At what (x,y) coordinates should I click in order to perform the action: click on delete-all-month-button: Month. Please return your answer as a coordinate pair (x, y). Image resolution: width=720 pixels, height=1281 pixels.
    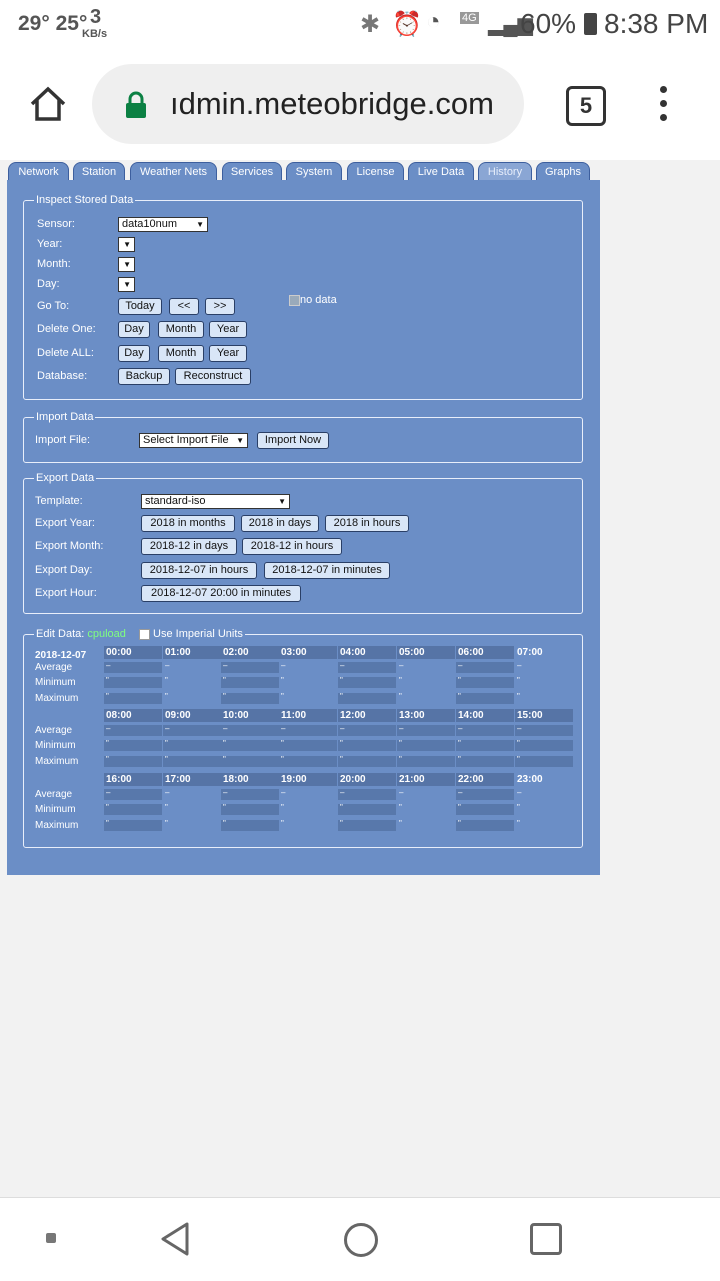
    Looking at the image, I should click on (181, 353).